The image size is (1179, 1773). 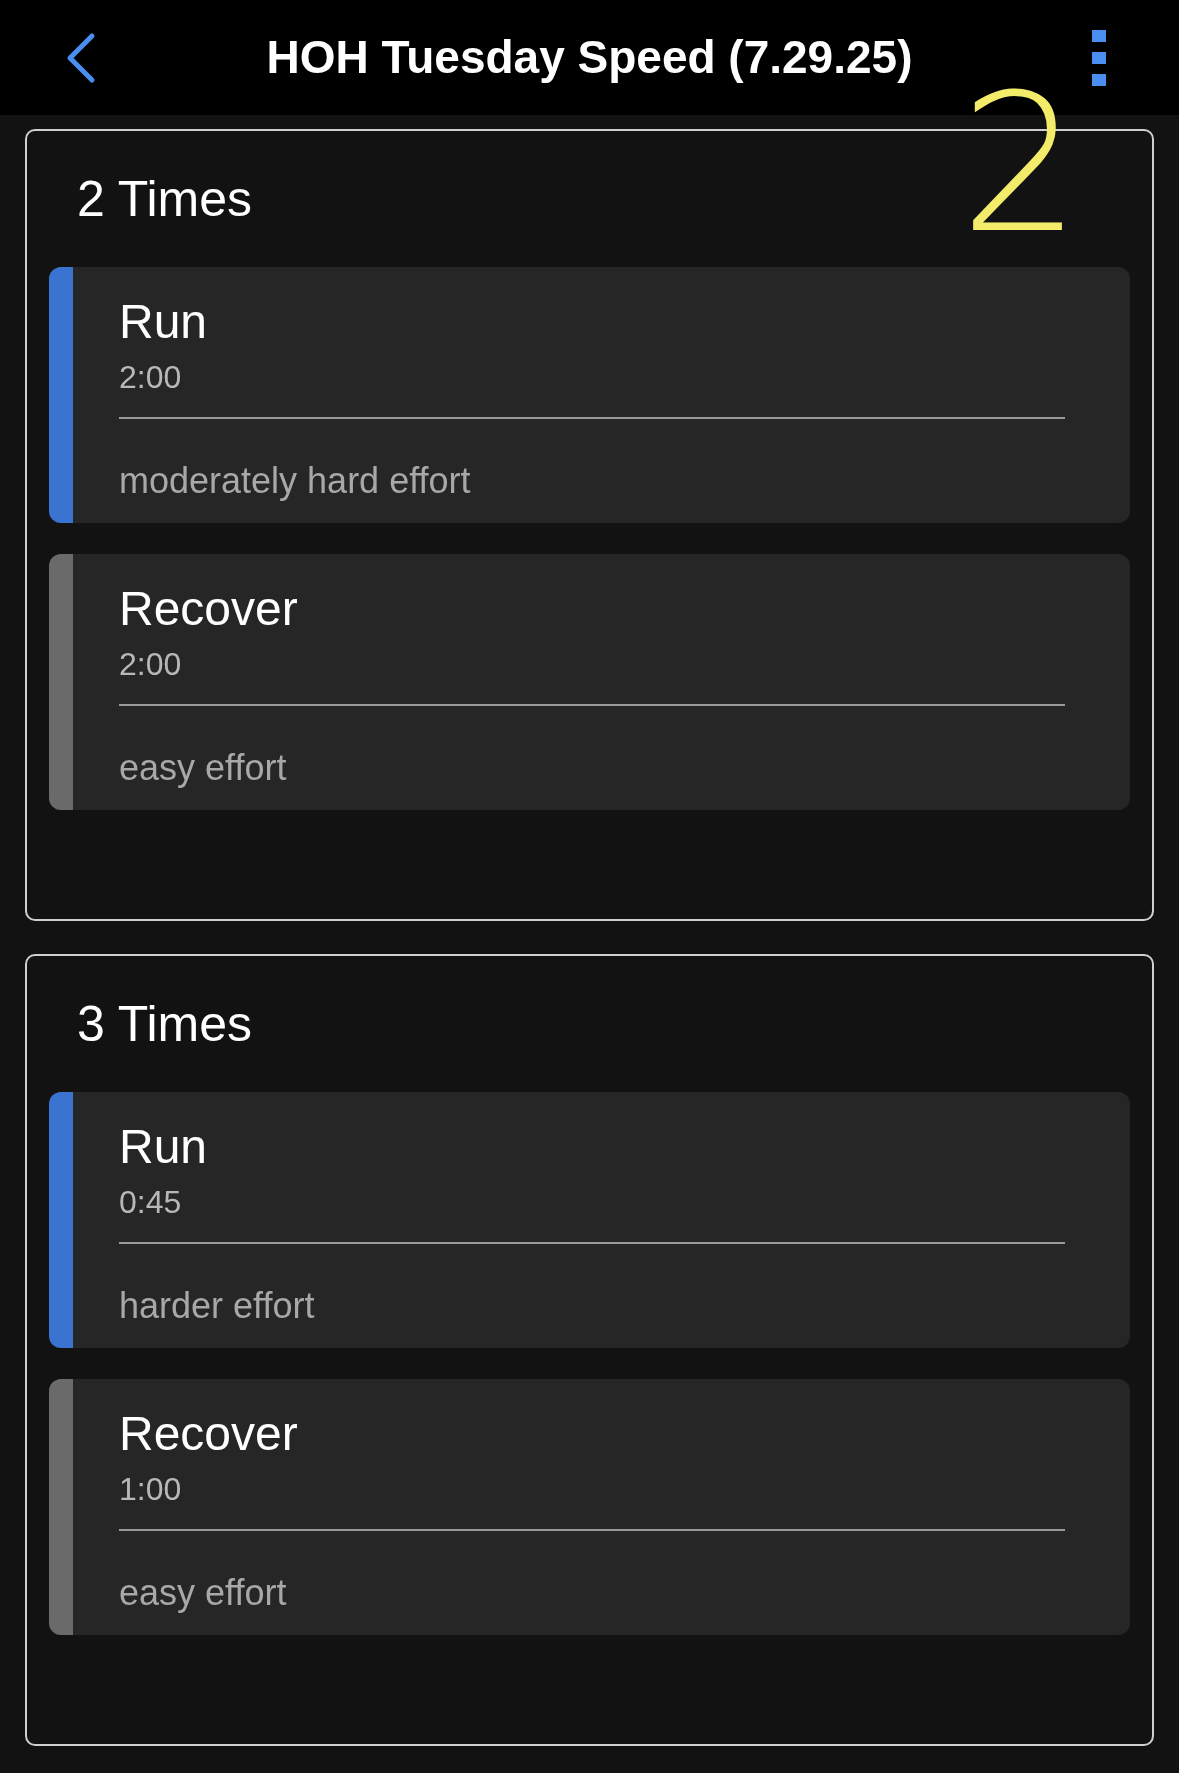 I want to click on step-note: harder effort, so click(x=217, y=1306).